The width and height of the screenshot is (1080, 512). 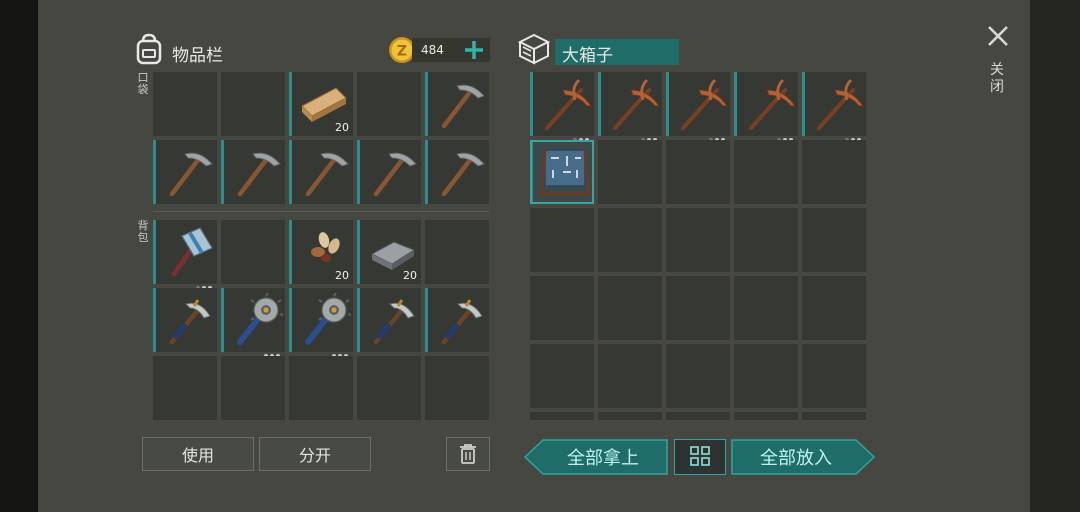 What do you see at coordinates (198, 454) in the screenshot?
I see `use-button: 使用` at bounding box center [198, 454].